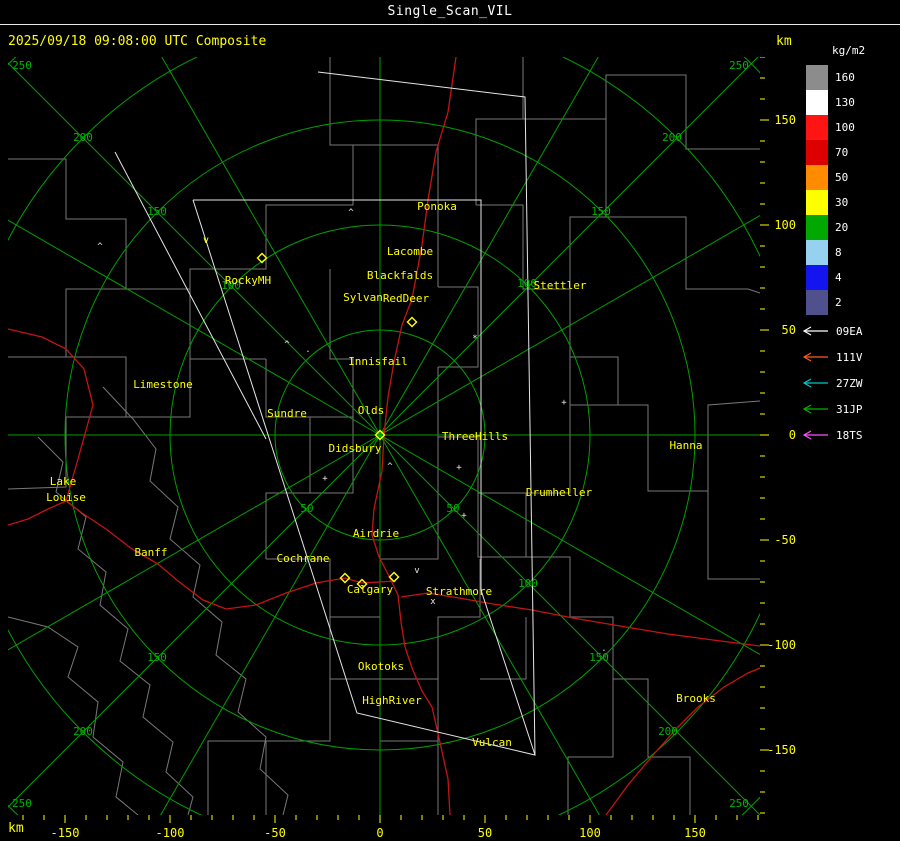  What do you see at coordinates (485, 833) in the screenshot?
I see `bottom-axis-label: 50` at bounding box center [485, 833].